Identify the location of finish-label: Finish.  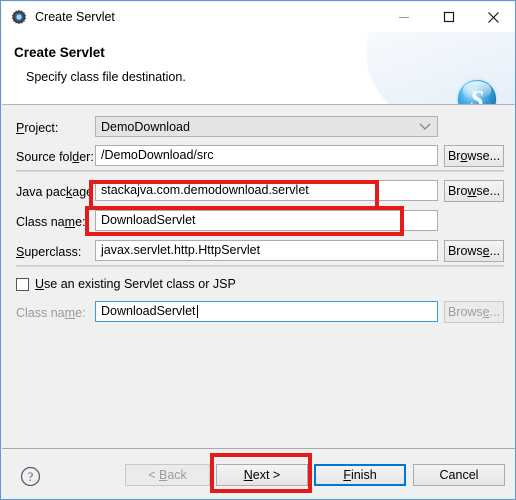
(360, 475).